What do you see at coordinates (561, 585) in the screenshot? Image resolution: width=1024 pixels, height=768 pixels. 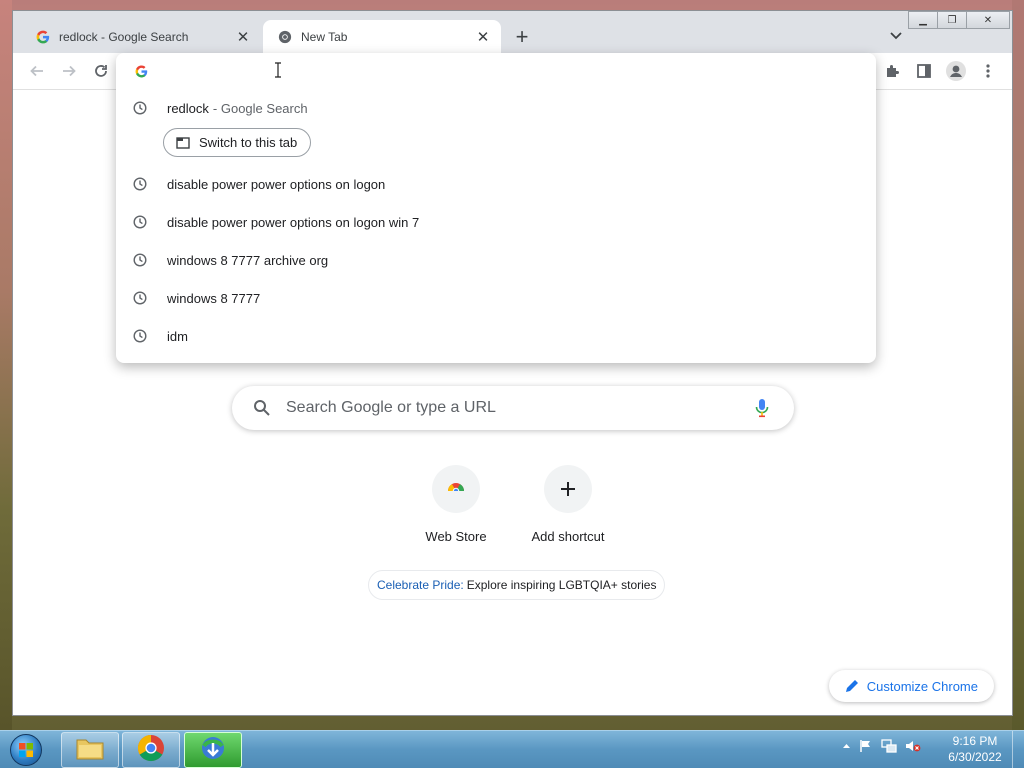 I see `promo-text: Explore inspiring LGBTQIA+ stories` at bounding box center [561, 585].